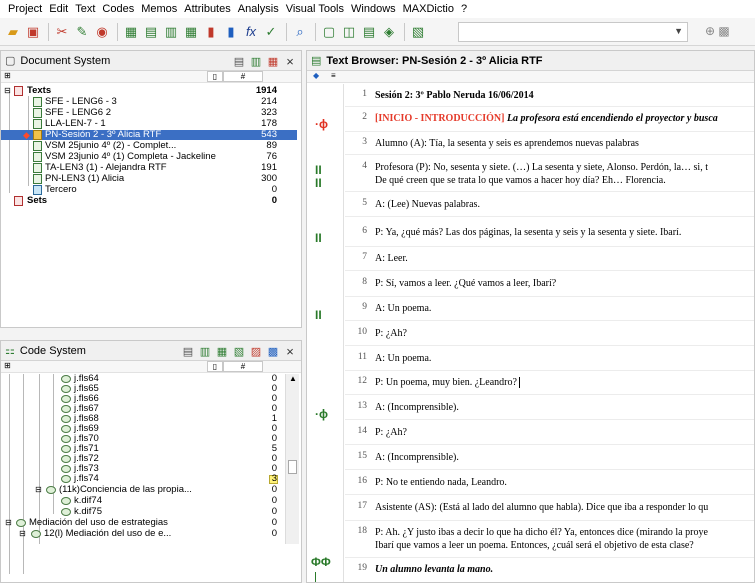 The height and width of the screenshot is (583, 755). What do you see at coordinates (149, 113) in the screenshot?
I see `document-item: SFE - LENG6 2 323` at bounding box center [149, 113].